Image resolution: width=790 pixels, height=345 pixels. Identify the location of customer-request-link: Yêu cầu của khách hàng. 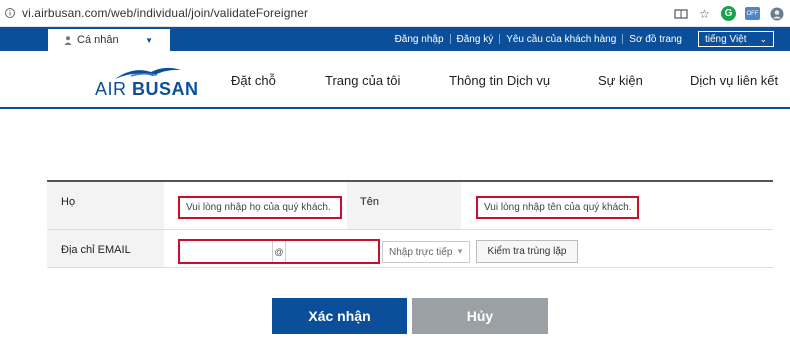
(561, 39).